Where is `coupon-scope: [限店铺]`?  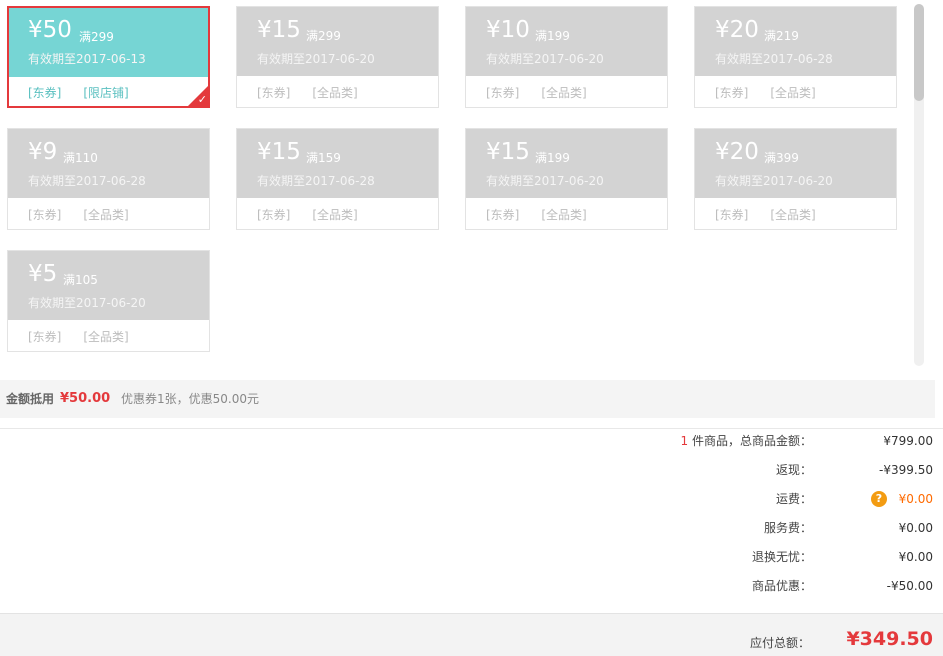 coupon-scope: [限店铺] is located at coordinates (106, 93).